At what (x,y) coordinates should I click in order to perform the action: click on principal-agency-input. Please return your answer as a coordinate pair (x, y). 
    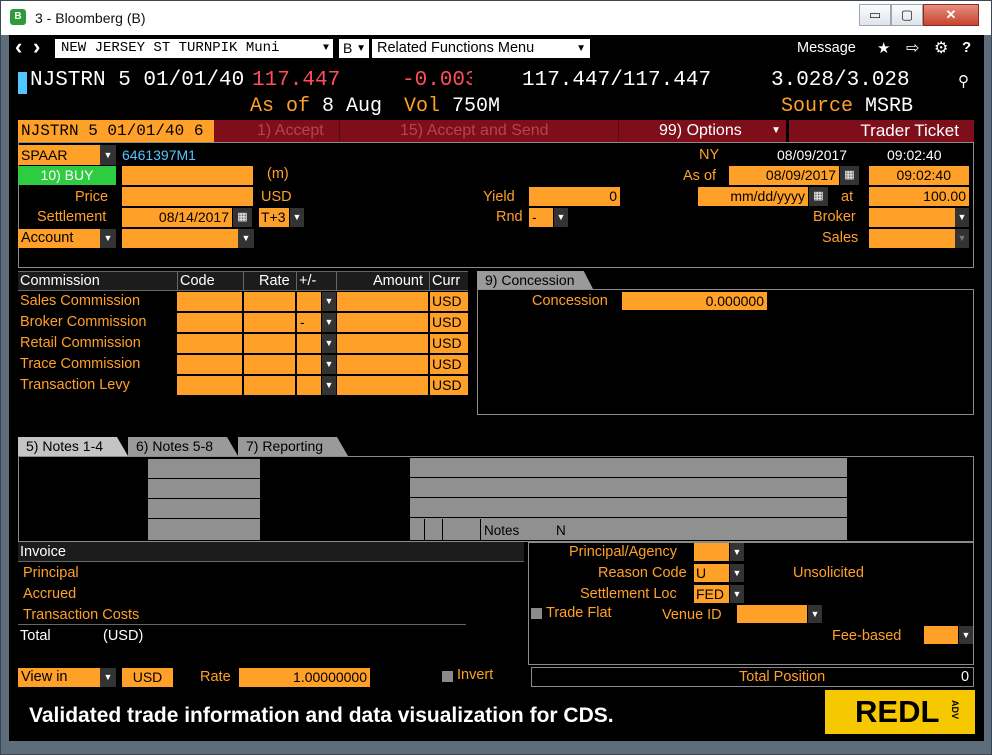
    Looking at the image, I should click on (711, 552).